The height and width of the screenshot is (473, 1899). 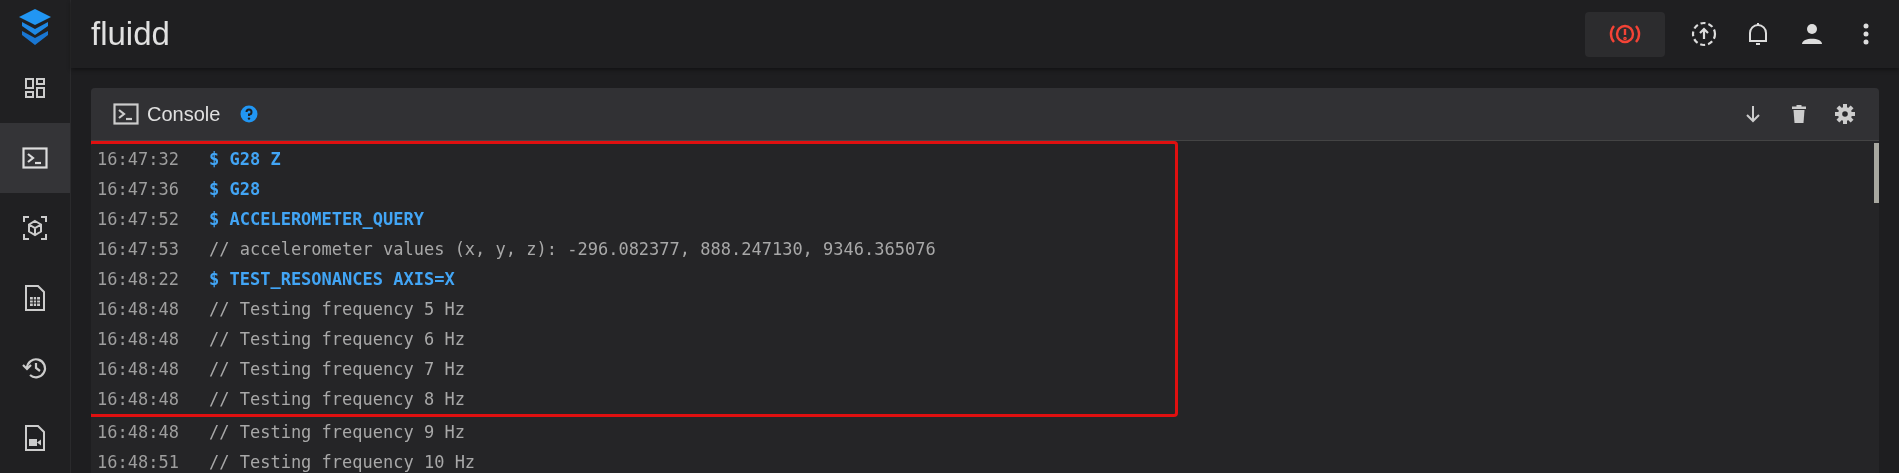 What do you see at coordinates (35, 26) in the screenshot?
I see `logo-icon` at bounding box center [35, 26].